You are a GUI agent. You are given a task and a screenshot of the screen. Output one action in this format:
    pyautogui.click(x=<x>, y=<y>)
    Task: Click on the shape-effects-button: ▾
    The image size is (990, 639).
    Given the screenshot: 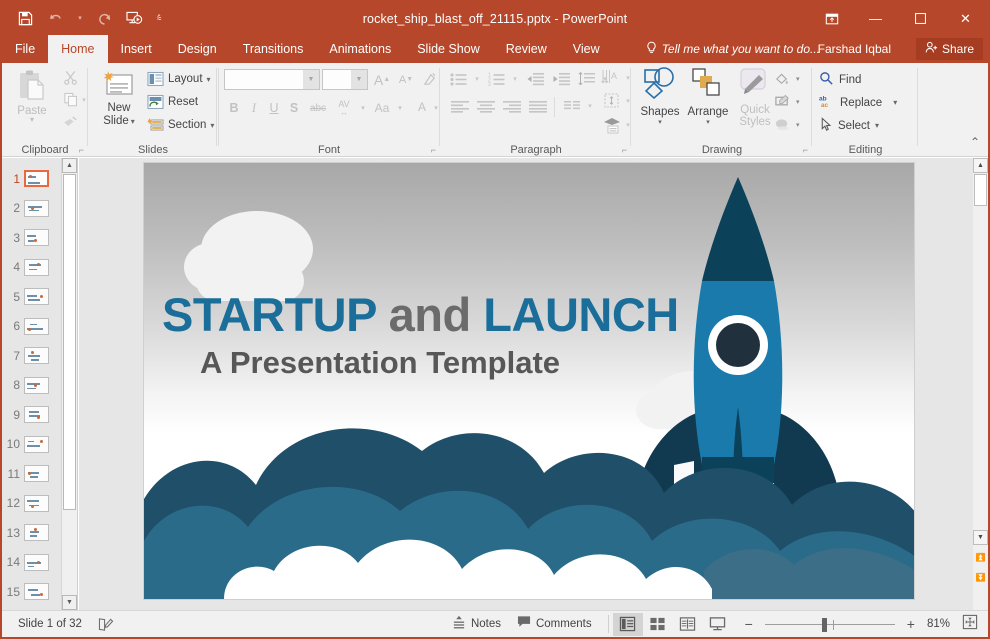 What is the action you would take?
    pyautogui.click(x=795, y=125)
    